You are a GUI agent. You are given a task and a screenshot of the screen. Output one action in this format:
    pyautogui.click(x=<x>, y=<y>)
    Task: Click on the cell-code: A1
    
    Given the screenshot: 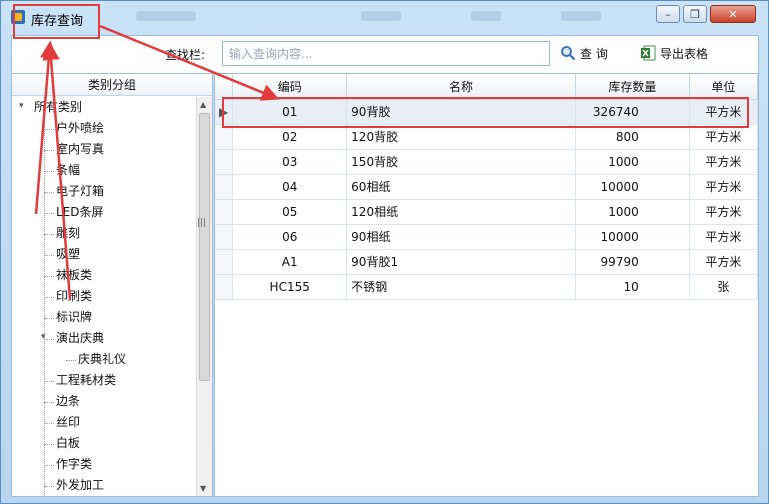 What is the action you would take?
    pyautogui.click(x=290, y=262)
    